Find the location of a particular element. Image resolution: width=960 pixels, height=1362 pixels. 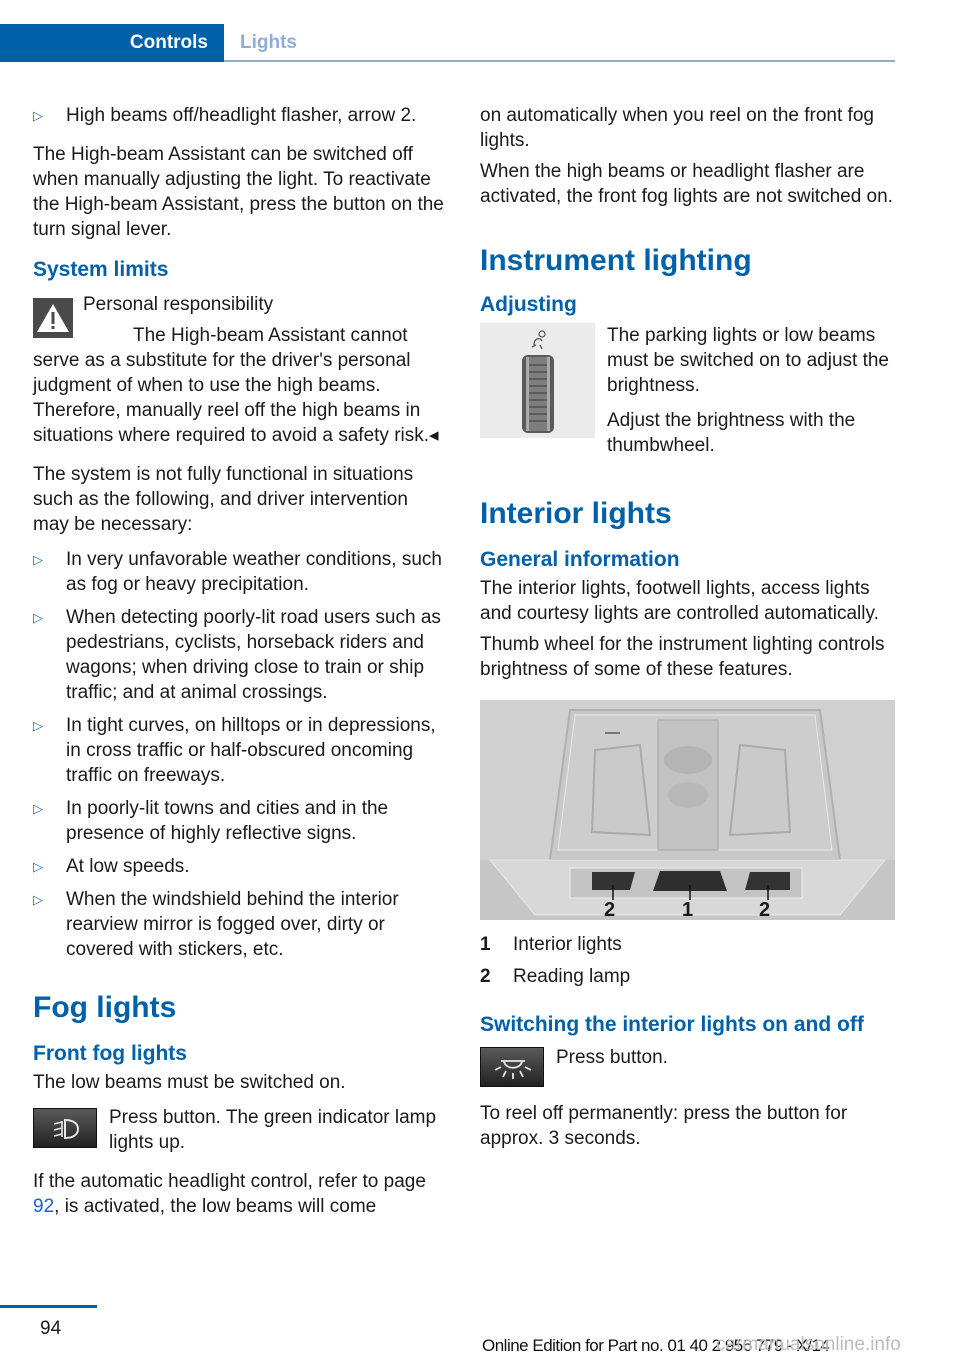

legend-row: 1 Interior lights is located at coordinates (689, 944).